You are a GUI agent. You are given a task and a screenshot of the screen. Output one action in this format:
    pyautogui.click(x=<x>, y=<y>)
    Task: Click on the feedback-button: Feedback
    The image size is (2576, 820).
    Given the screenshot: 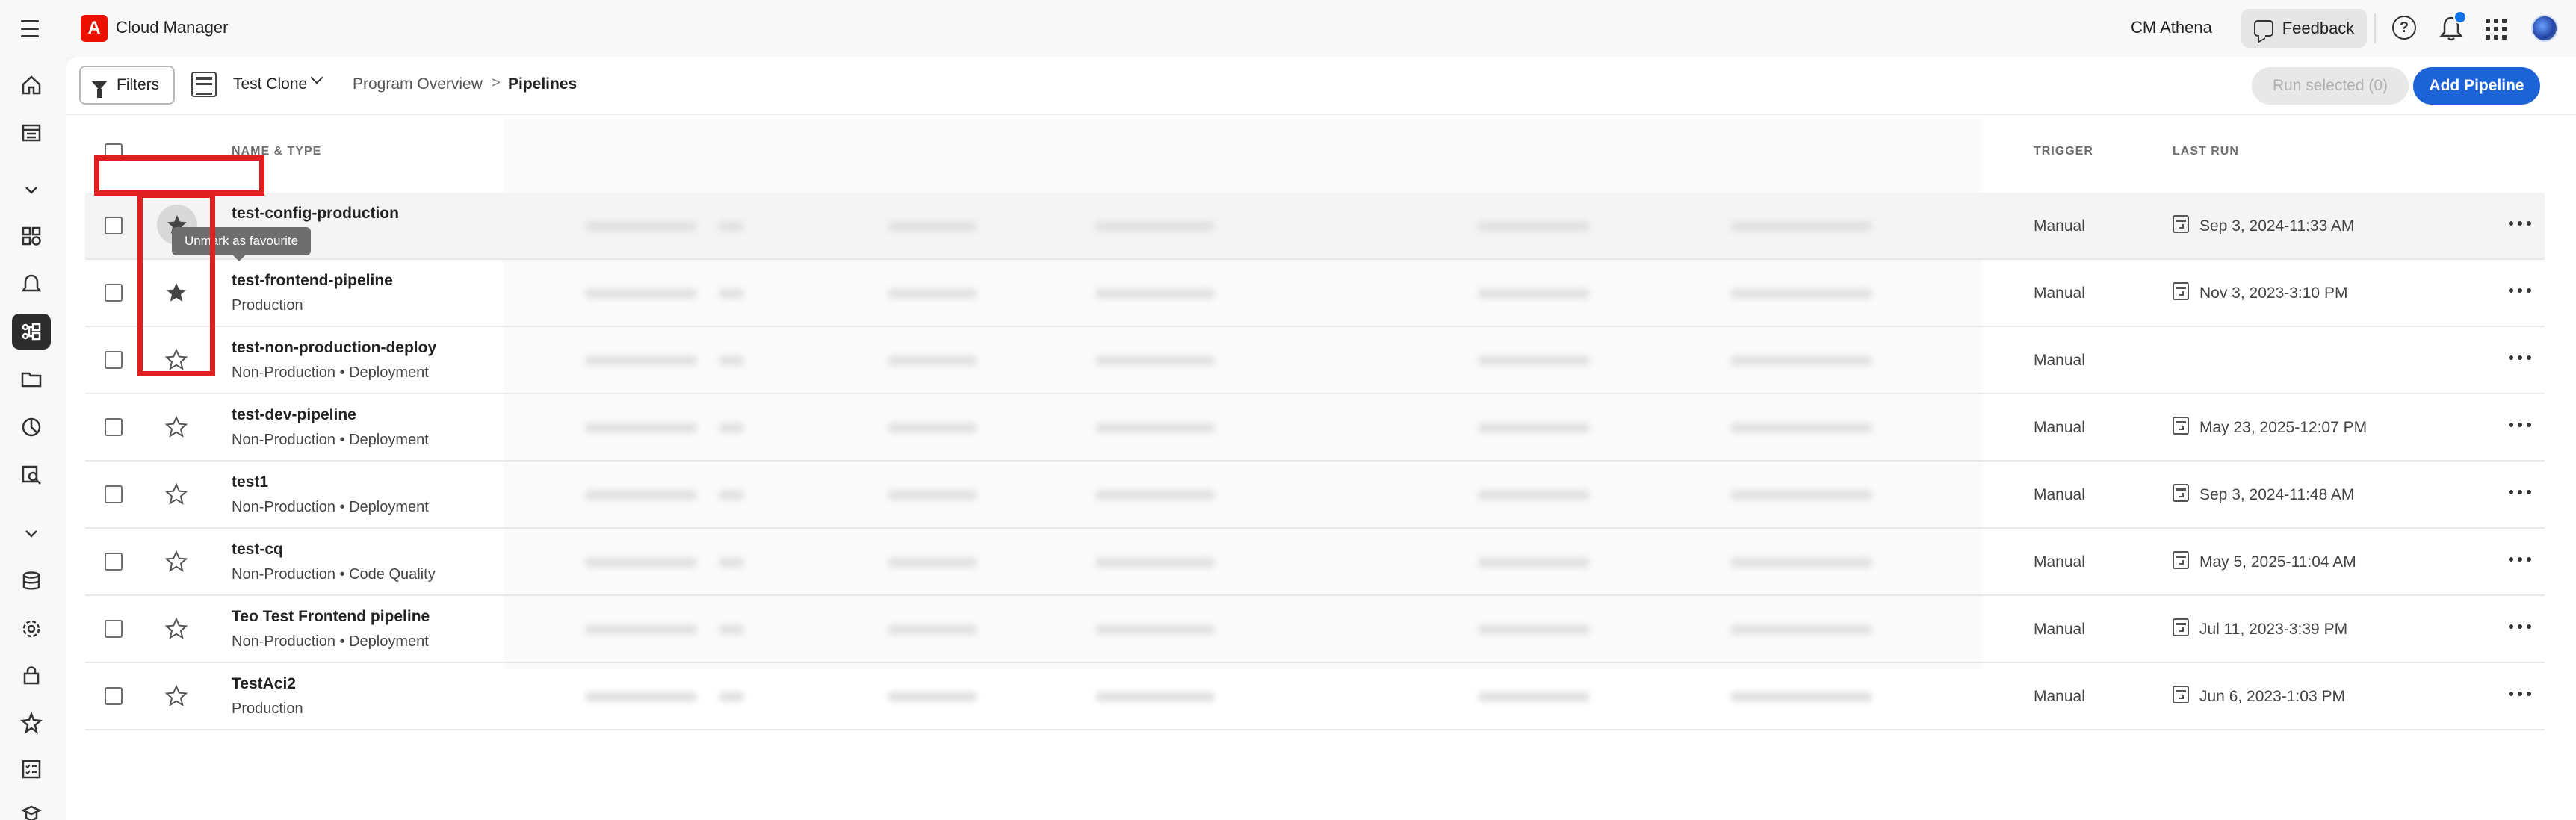 What is the action you would take?
    pyautogui.click(x=2304, y=29)
    